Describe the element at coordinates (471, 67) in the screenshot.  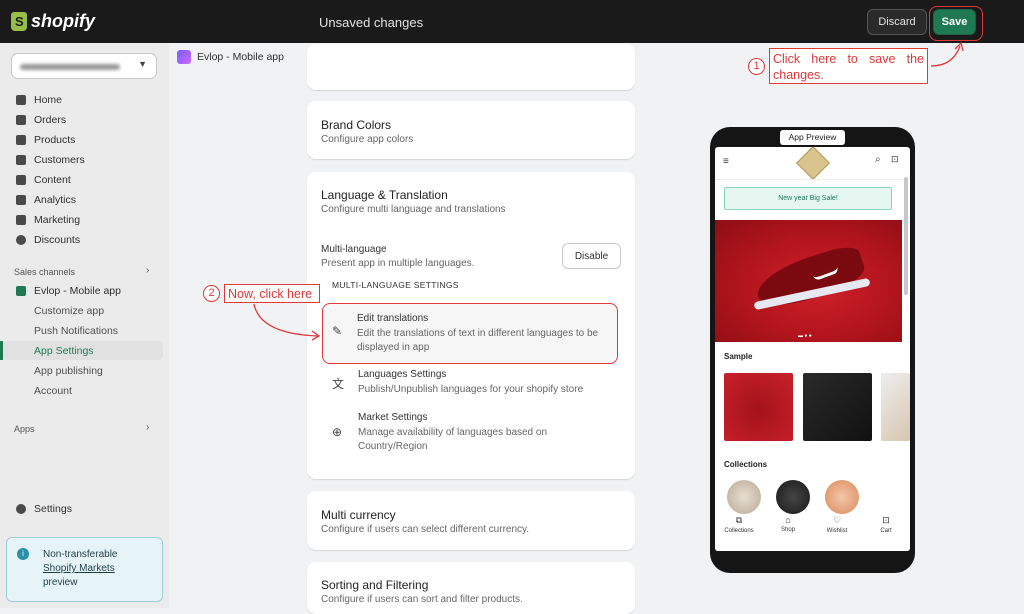
I see `previous-card` at that location.